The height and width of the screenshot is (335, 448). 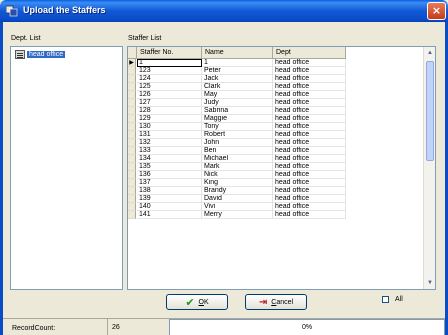 I want to click on table-row: 127 Judy head office, so click(x=237, y=103).